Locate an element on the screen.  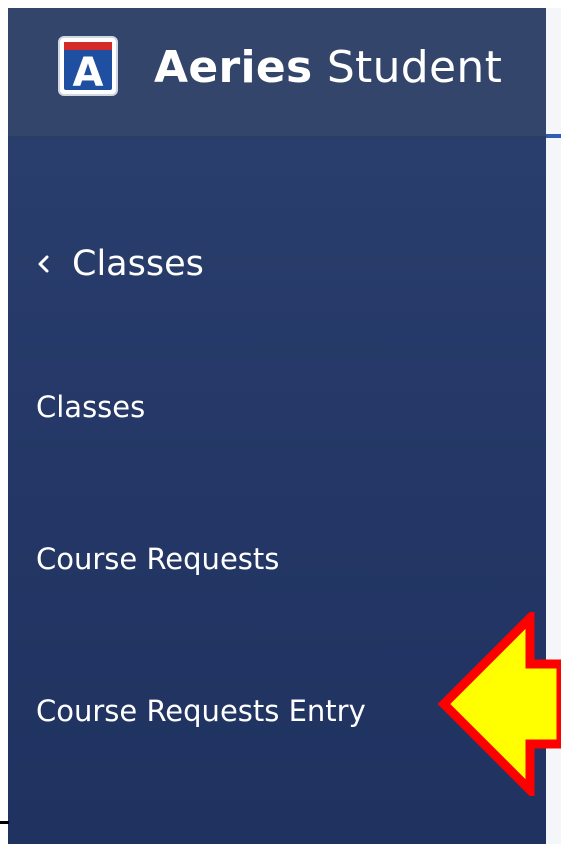
nav-item-course-requests: Course Requests is located at coordinates (157, 559).